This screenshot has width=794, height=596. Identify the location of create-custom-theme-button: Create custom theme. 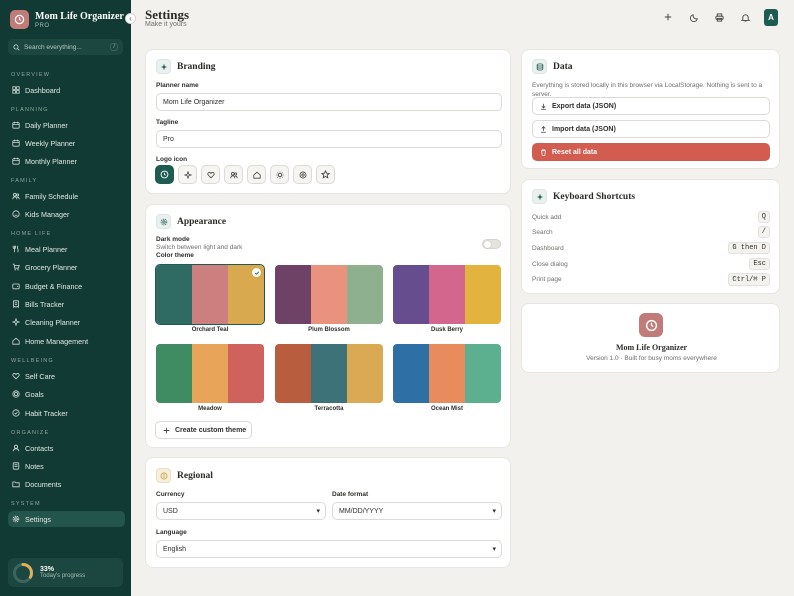
(203, 430).